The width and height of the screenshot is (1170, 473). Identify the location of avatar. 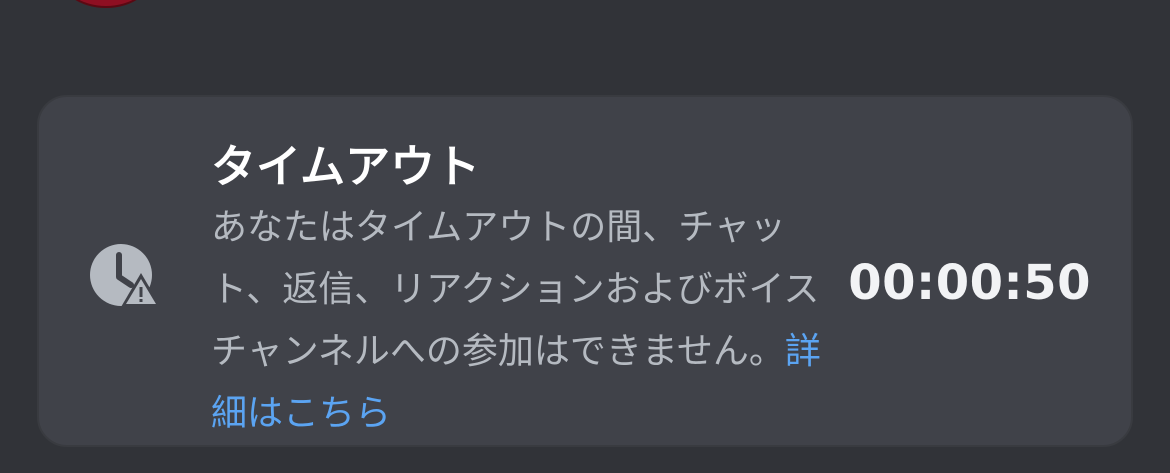
(106, 4).